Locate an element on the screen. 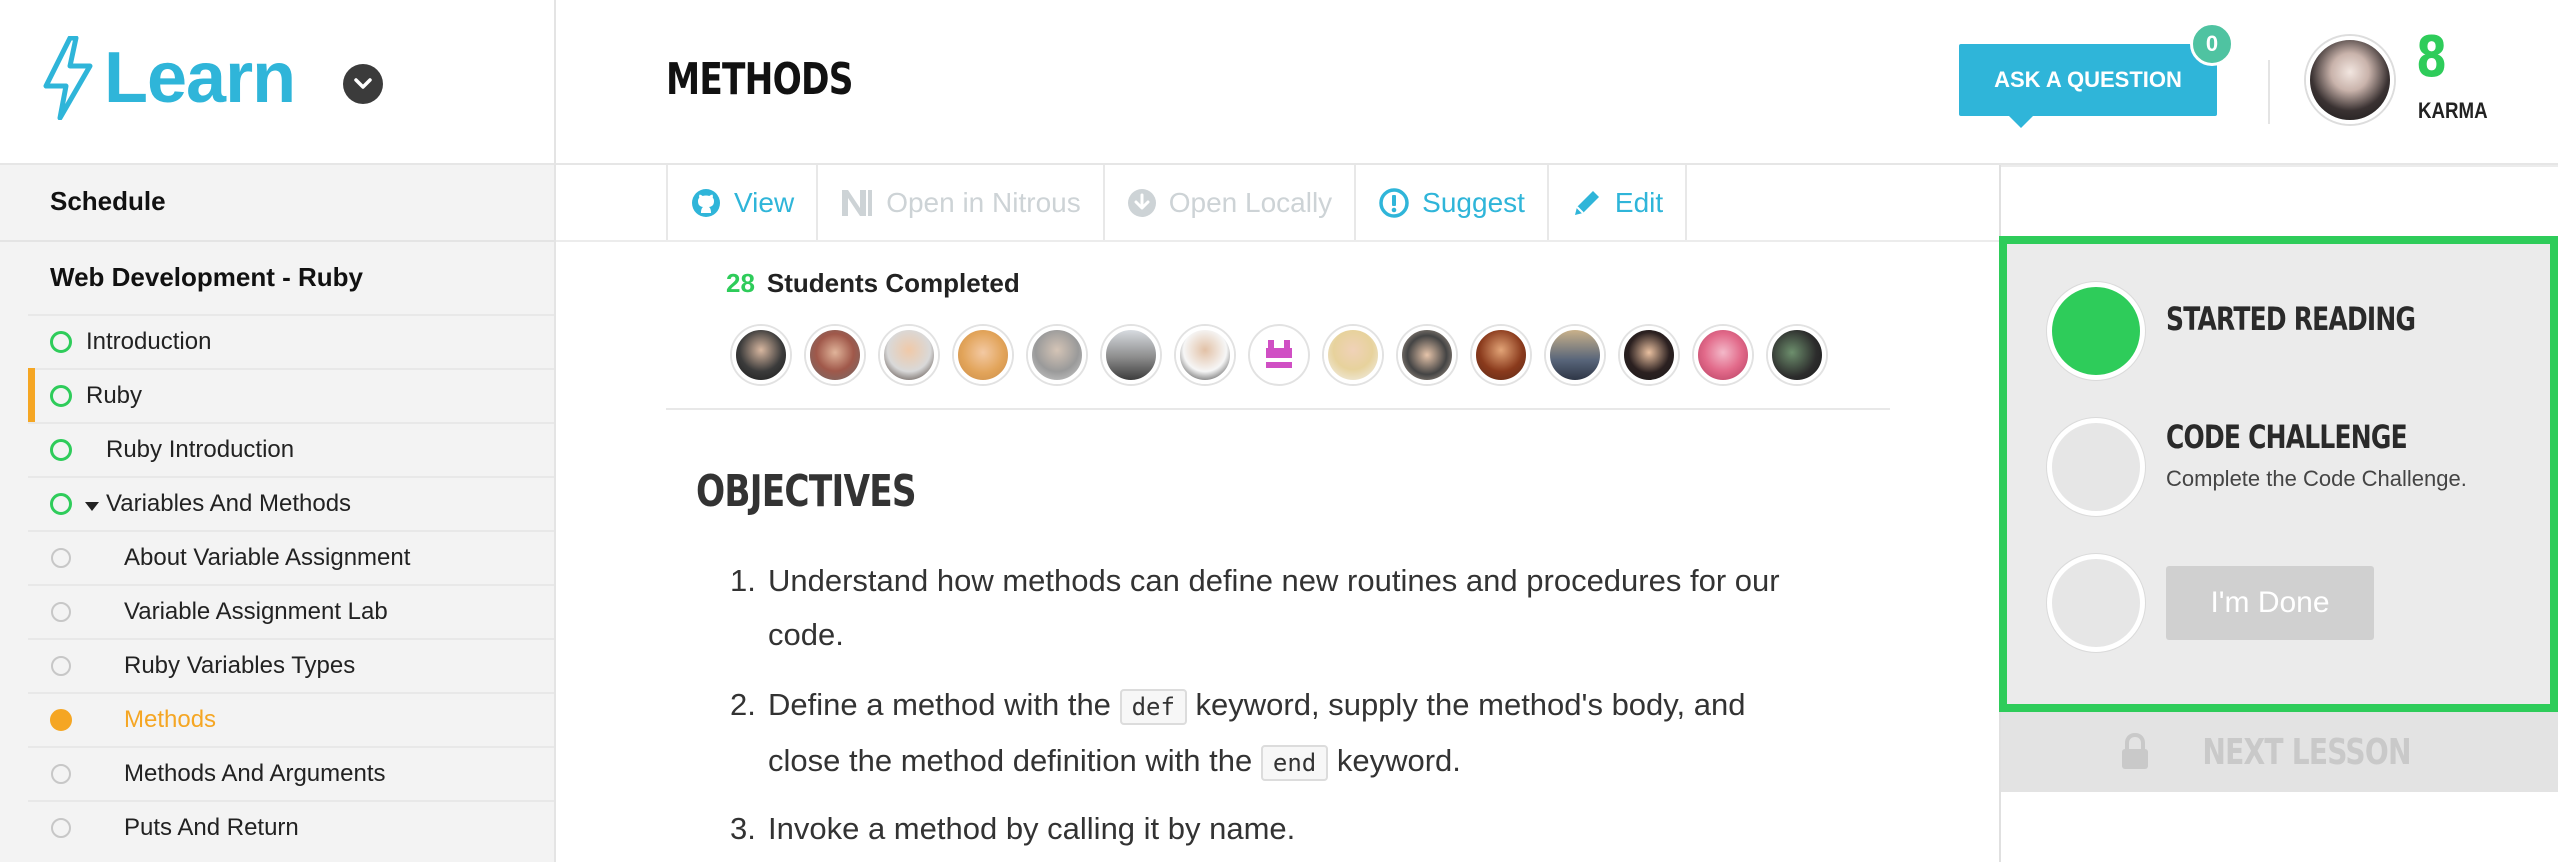 This screenshot has height=862, width=2558. sidebar-item-label: Introduction is located at coordinates (149, 341).